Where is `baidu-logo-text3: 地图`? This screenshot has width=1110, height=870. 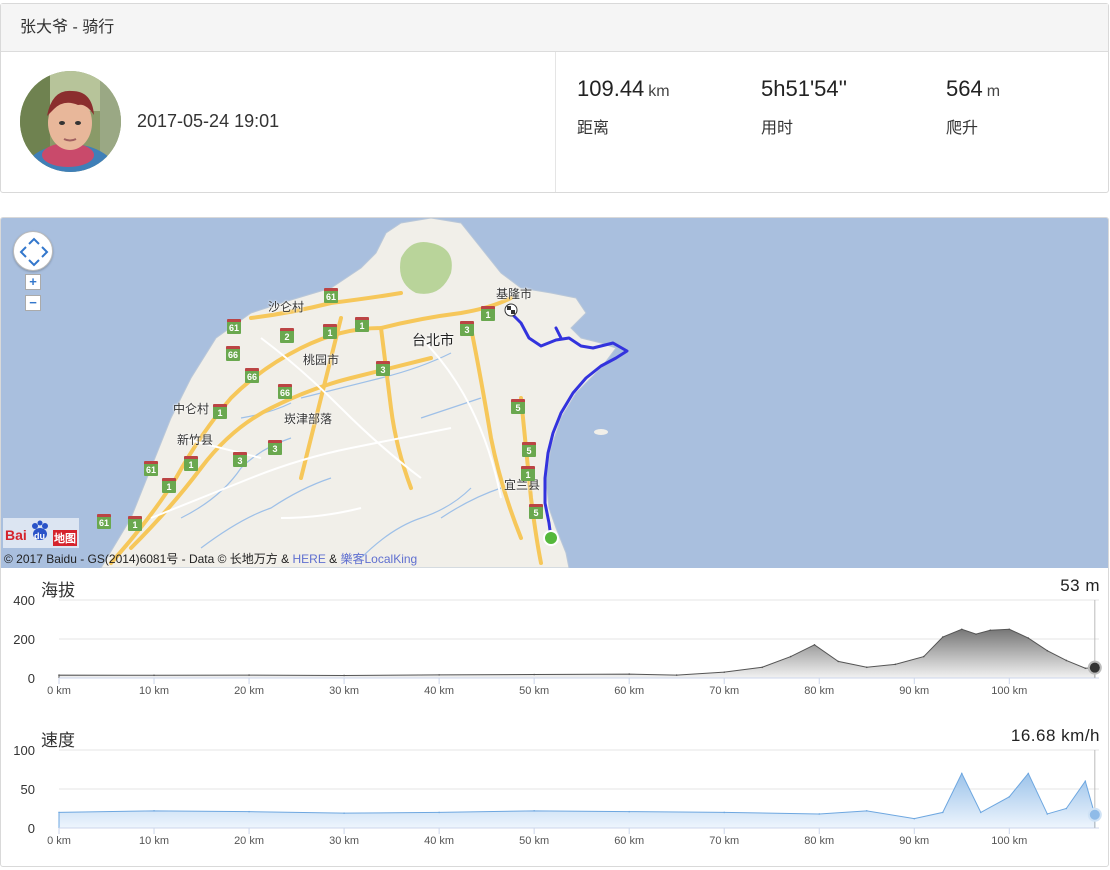 baidu-logo-text3: 地图 is located at coordinates (65, 538).